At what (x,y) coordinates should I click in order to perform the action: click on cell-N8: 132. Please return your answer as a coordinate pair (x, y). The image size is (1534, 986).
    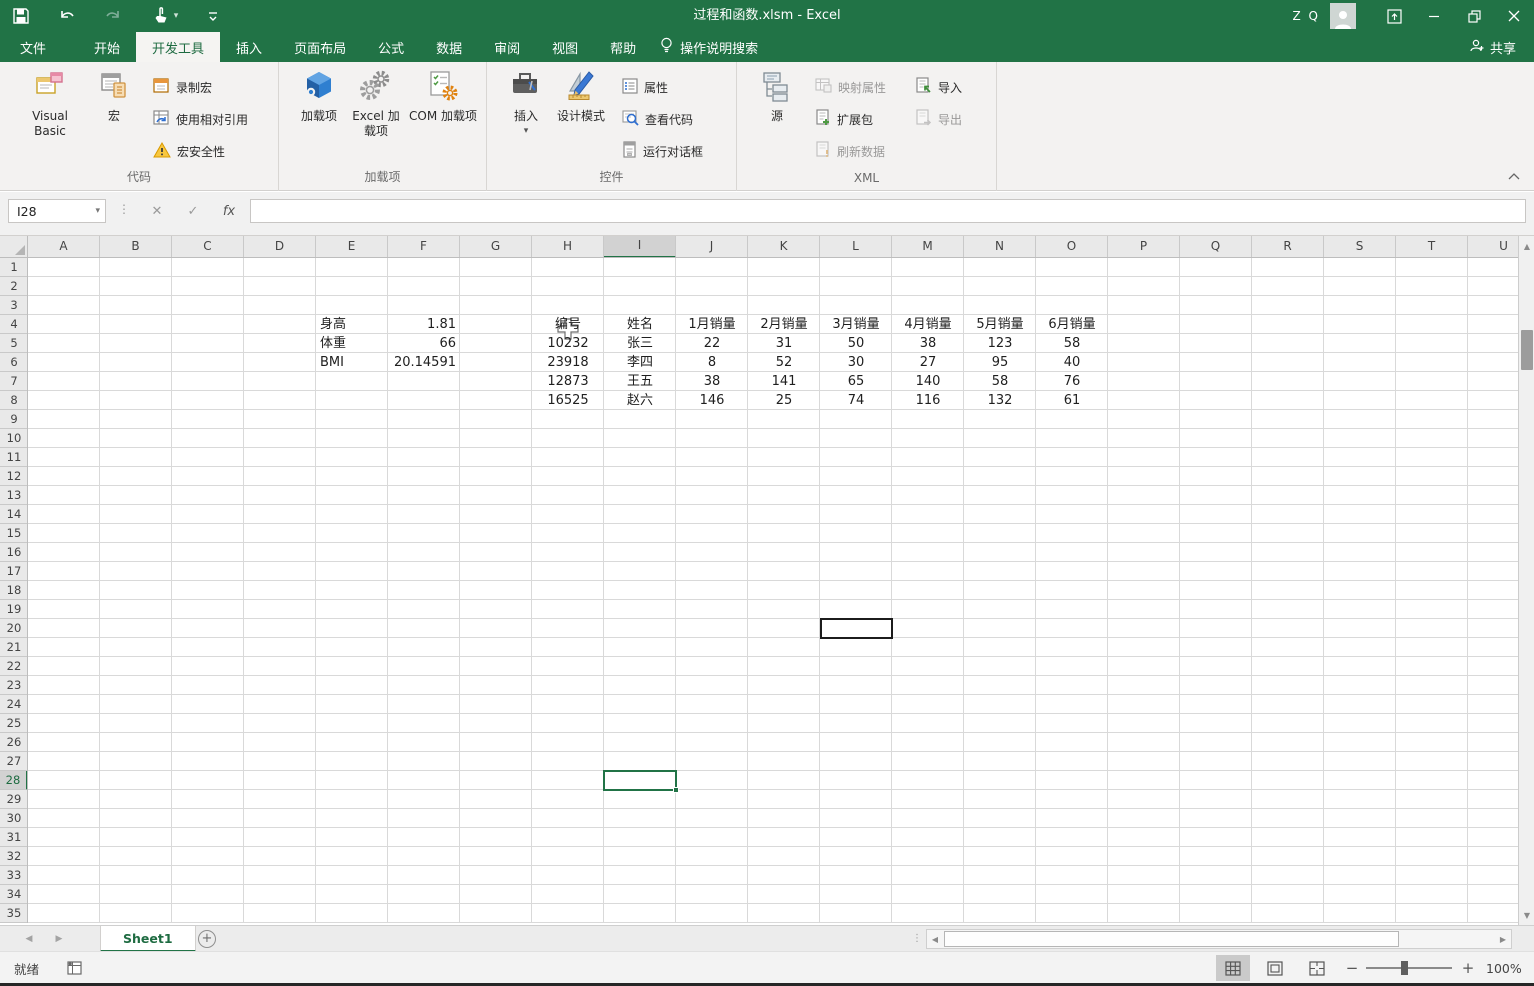
    Looking at the image, I should click on (1000, 400).